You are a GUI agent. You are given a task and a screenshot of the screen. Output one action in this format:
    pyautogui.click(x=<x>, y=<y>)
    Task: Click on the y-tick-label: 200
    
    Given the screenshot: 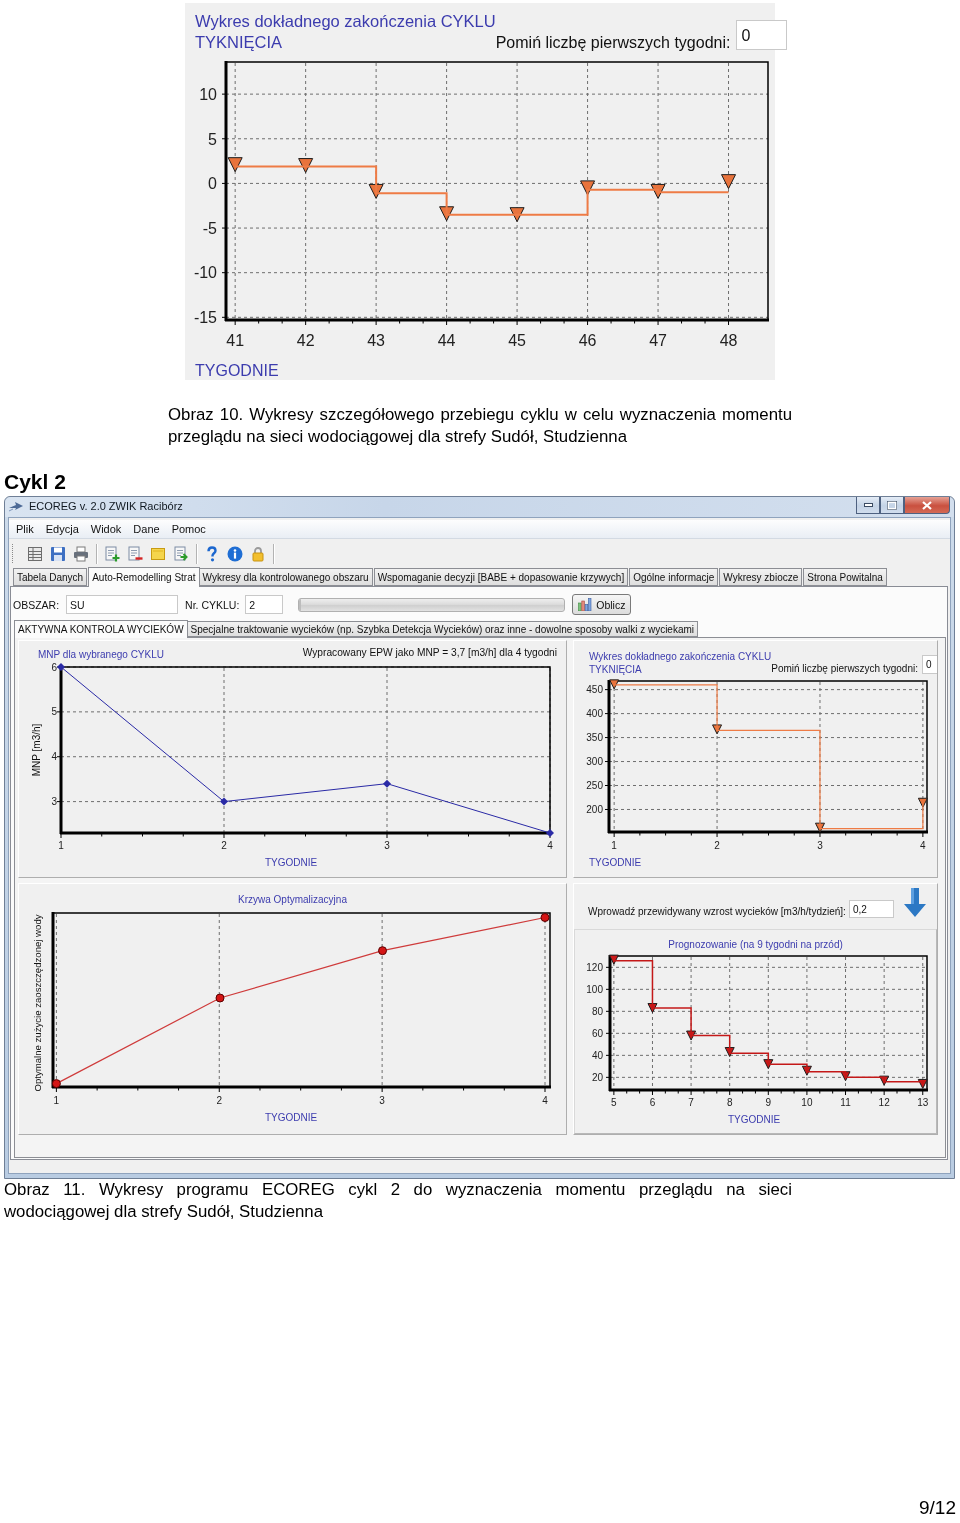 What is the action you would take?
    pyautogui.click(x=594, y=810)
    